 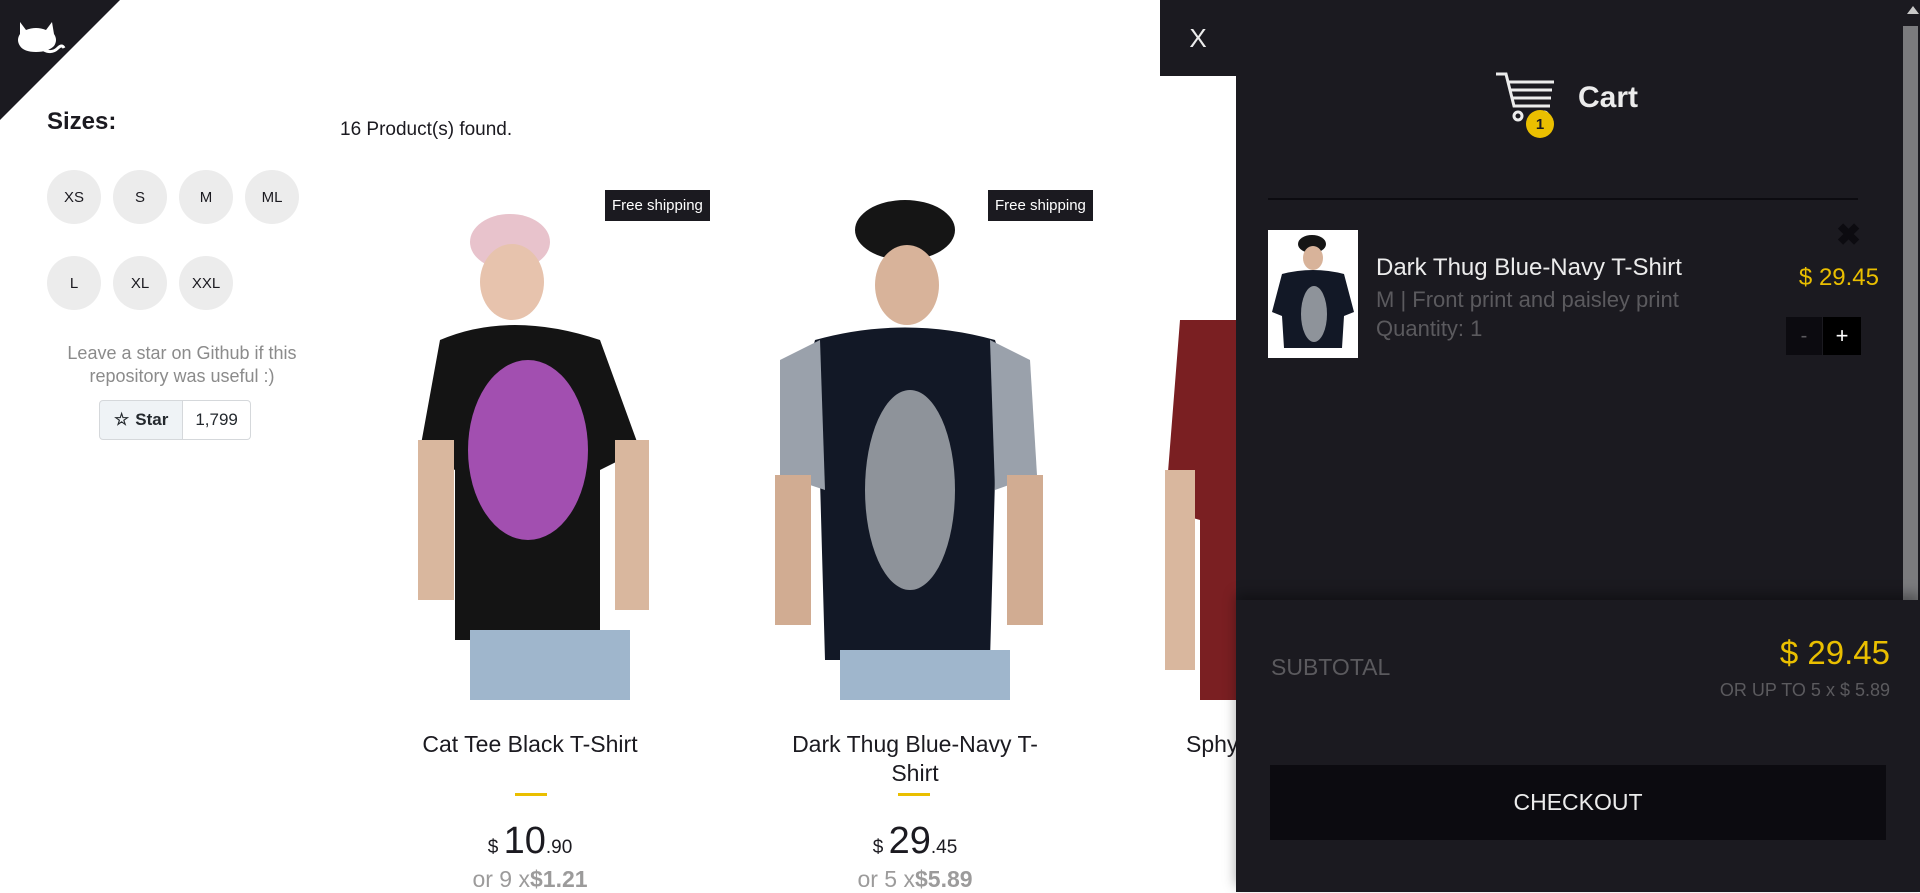 What do you see at coordinates (530, 841) in the screenshot?
I see `product-price: $ 10.90` at bounding box center [530, 841].